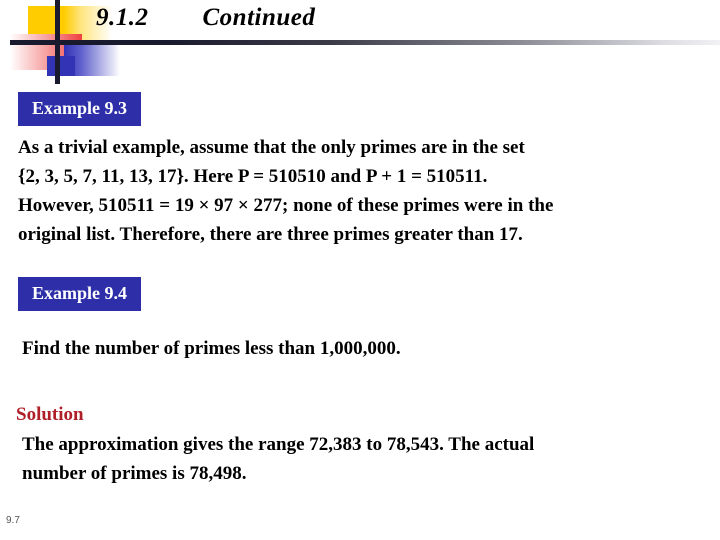 The width and height of the screenshot is (720, 540). Describe the element at coordinates (50, 414) in the screenshot. I see `solution-heading: Solution` at that location.